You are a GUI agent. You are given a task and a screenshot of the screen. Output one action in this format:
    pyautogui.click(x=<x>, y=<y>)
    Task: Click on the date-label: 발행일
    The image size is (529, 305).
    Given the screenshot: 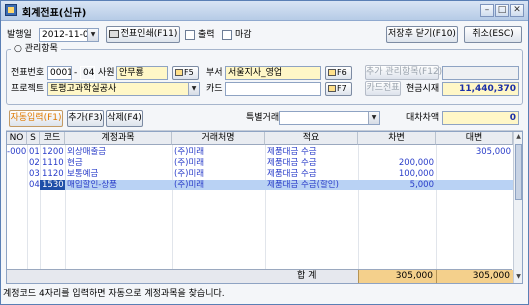 What is the action you would take?
    pyautogui.click(x=19, y=35)
    